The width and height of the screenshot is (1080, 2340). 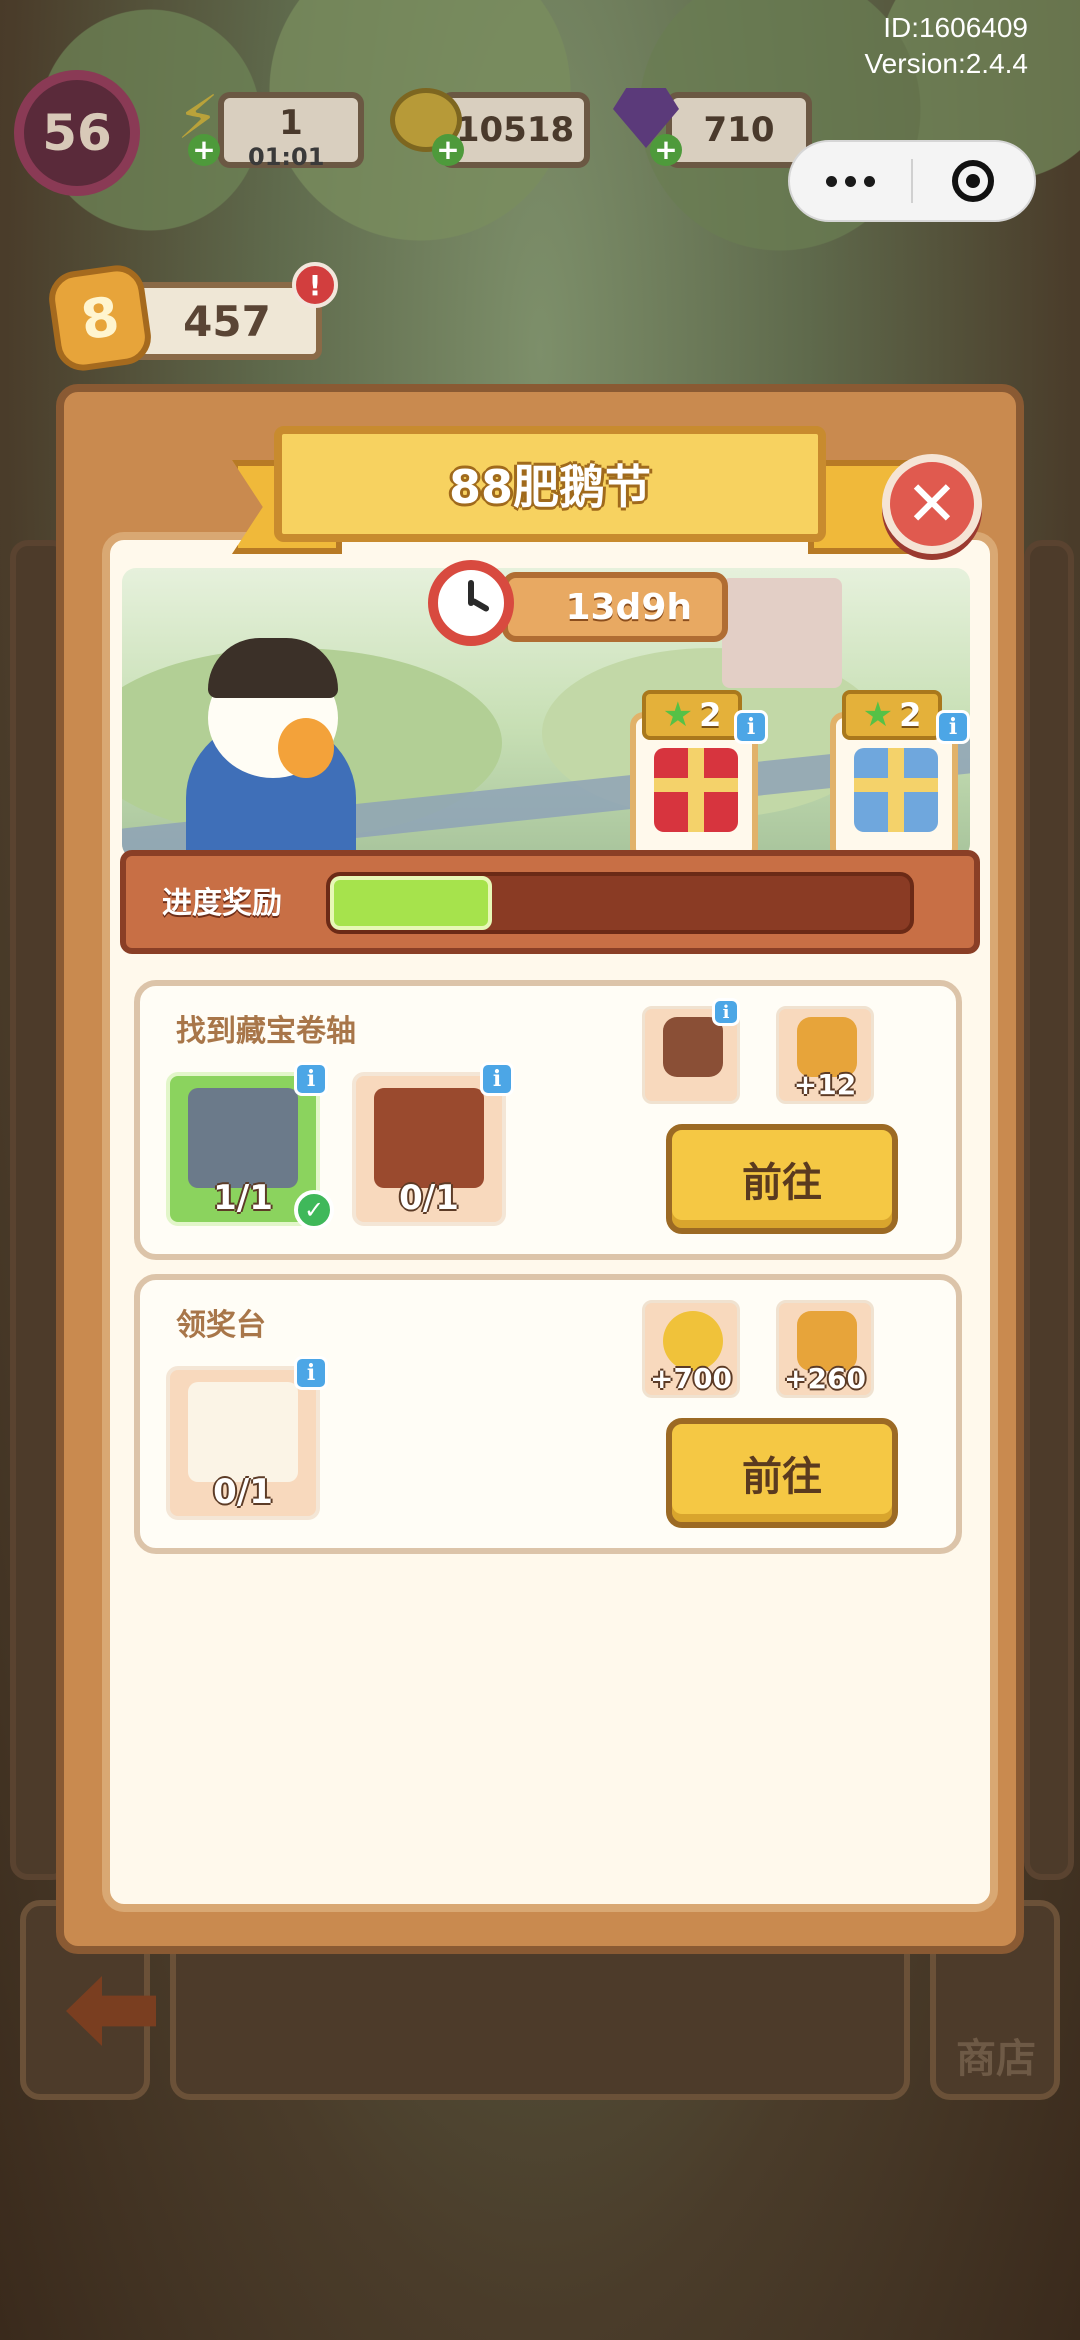 I want to click on task-title: 找到藏宝卷轴, so click(x=266, y=1031).